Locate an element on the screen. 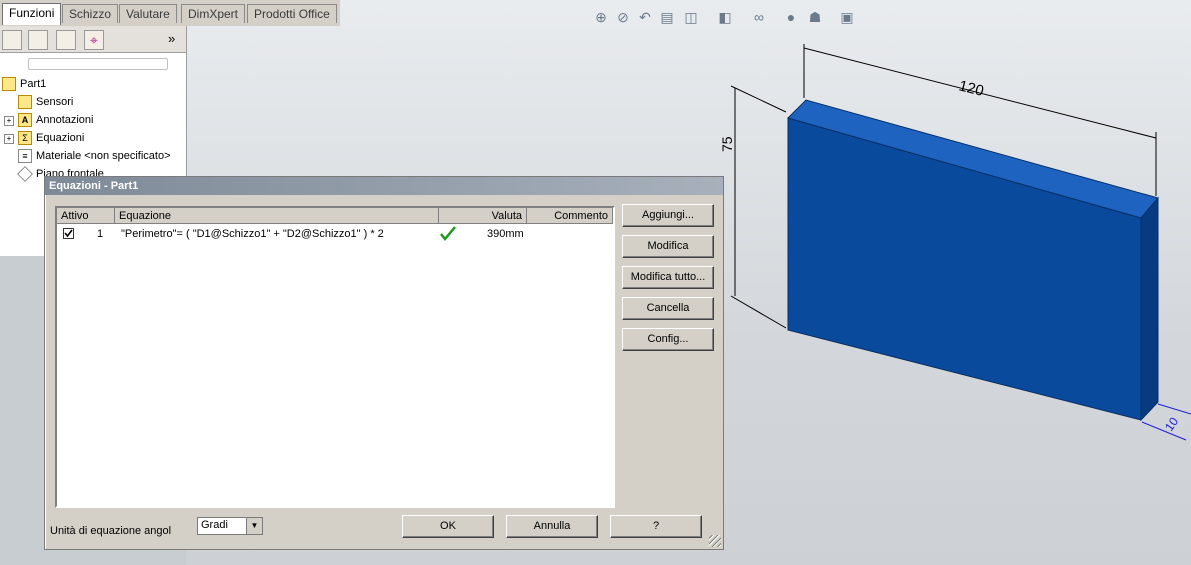  block-side-face is located at coordinates (1149, 309).